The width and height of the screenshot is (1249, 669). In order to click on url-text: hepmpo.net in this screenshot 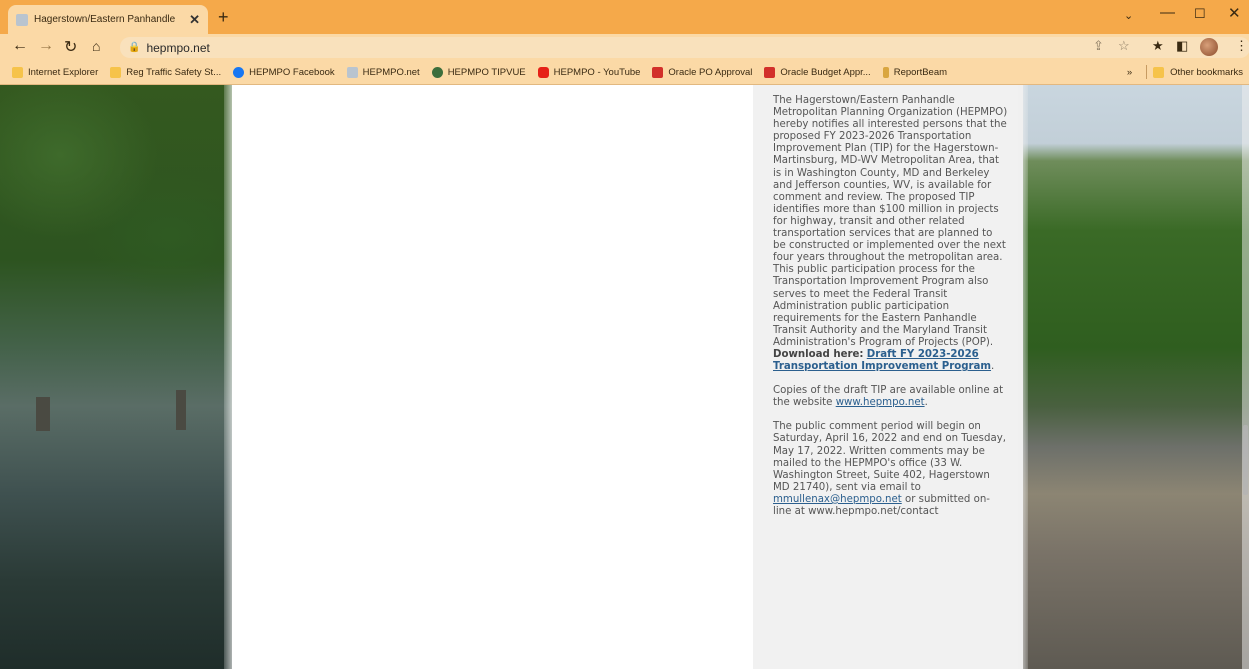, I will do `click(178, 47)`.